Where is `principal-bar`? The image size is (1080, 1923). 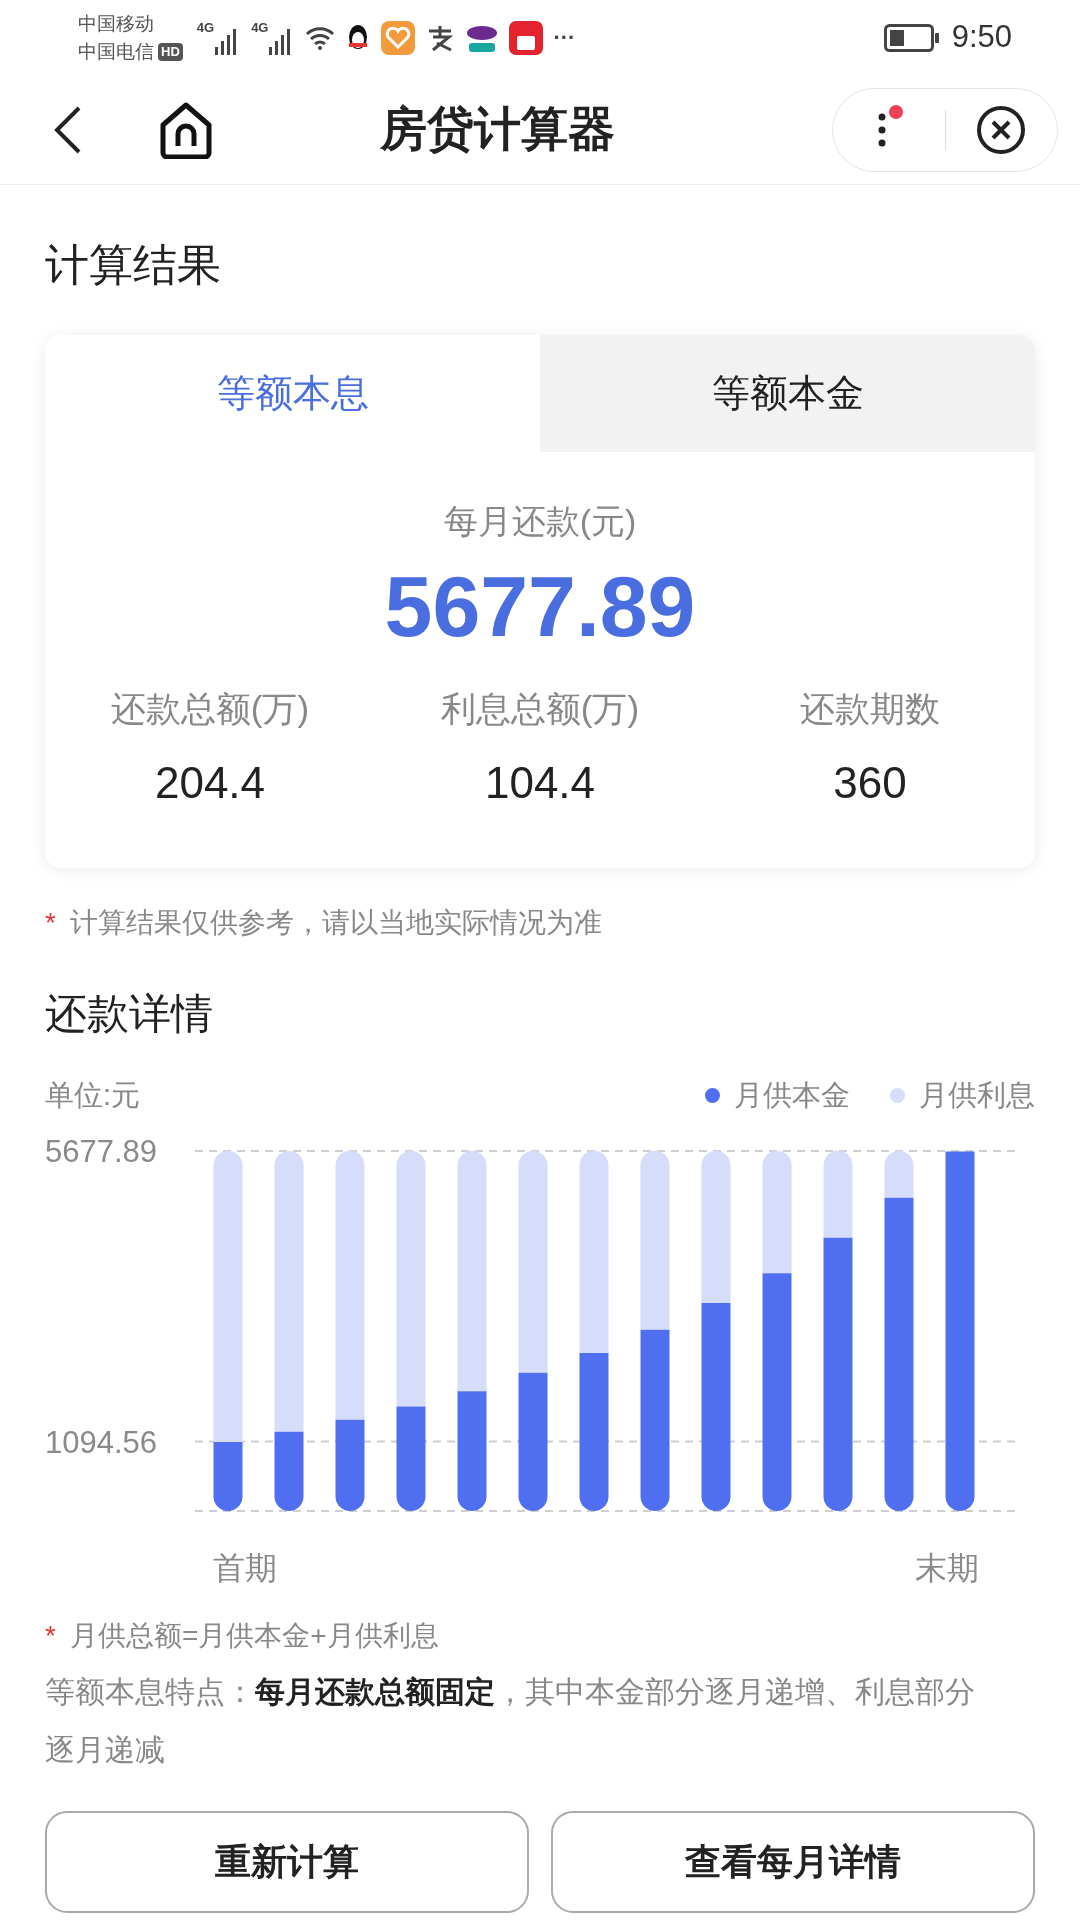 principal-bar is located at coordinates (228, 1476).